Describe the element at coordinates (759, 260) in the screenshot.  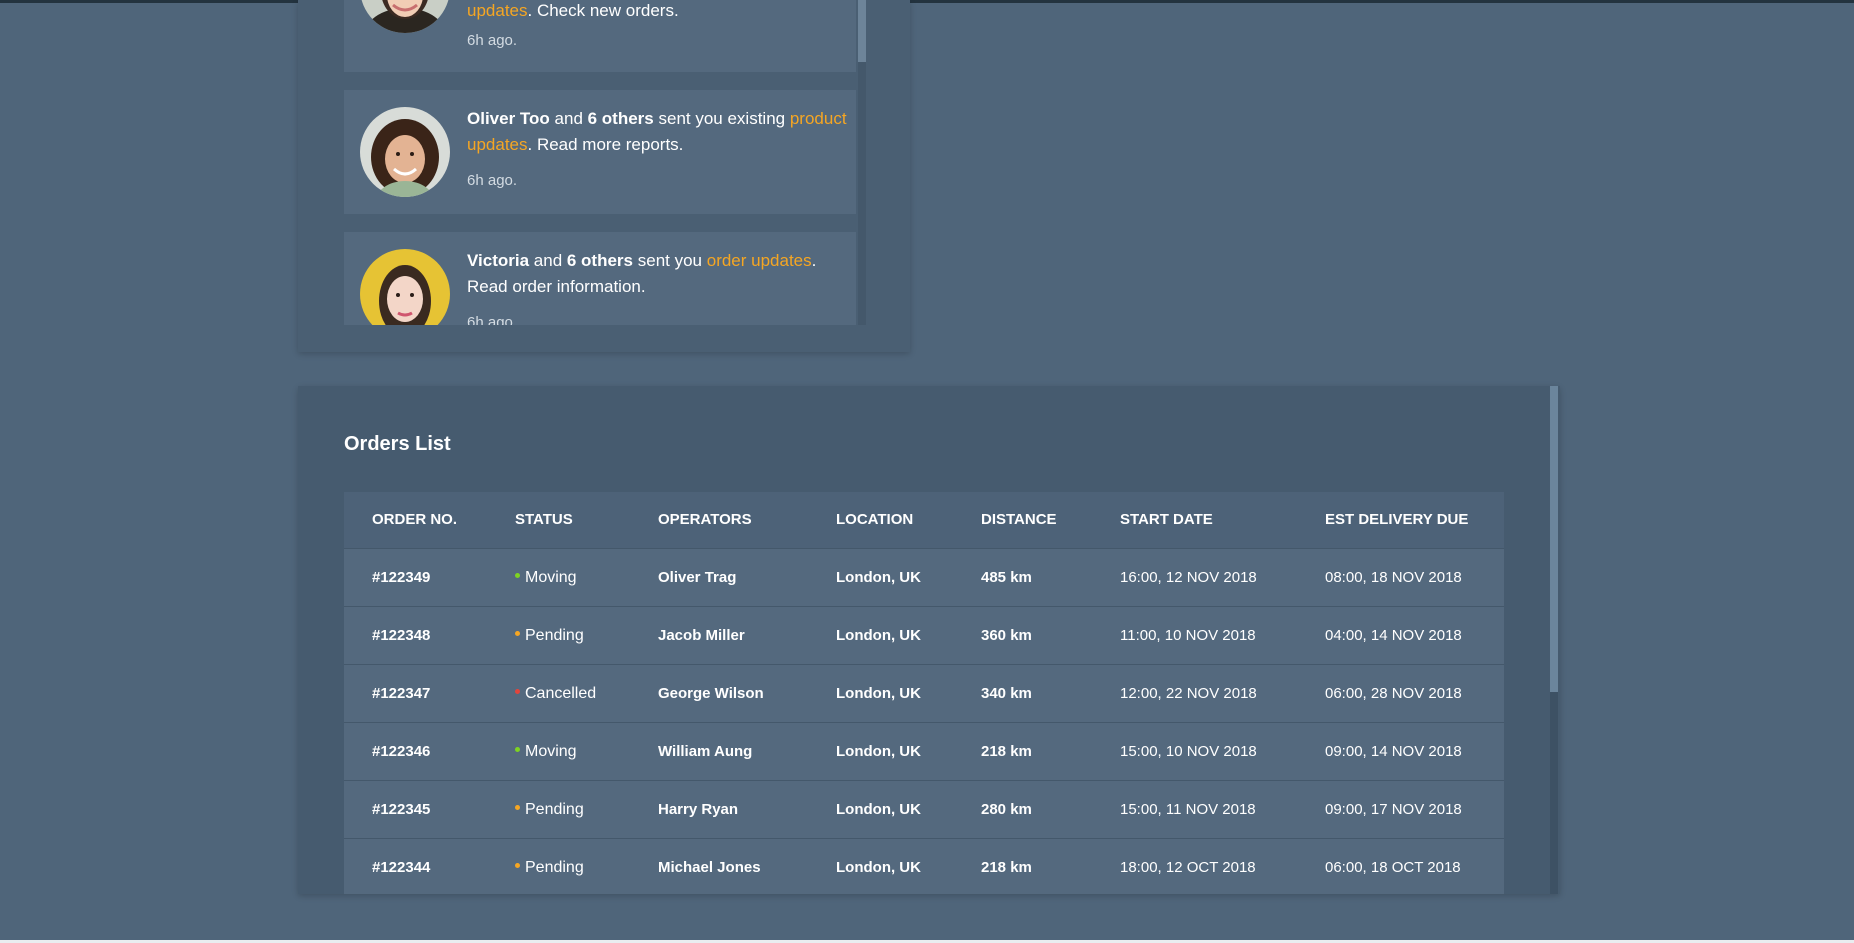
I see `order-updates-link: order updates` at that location.